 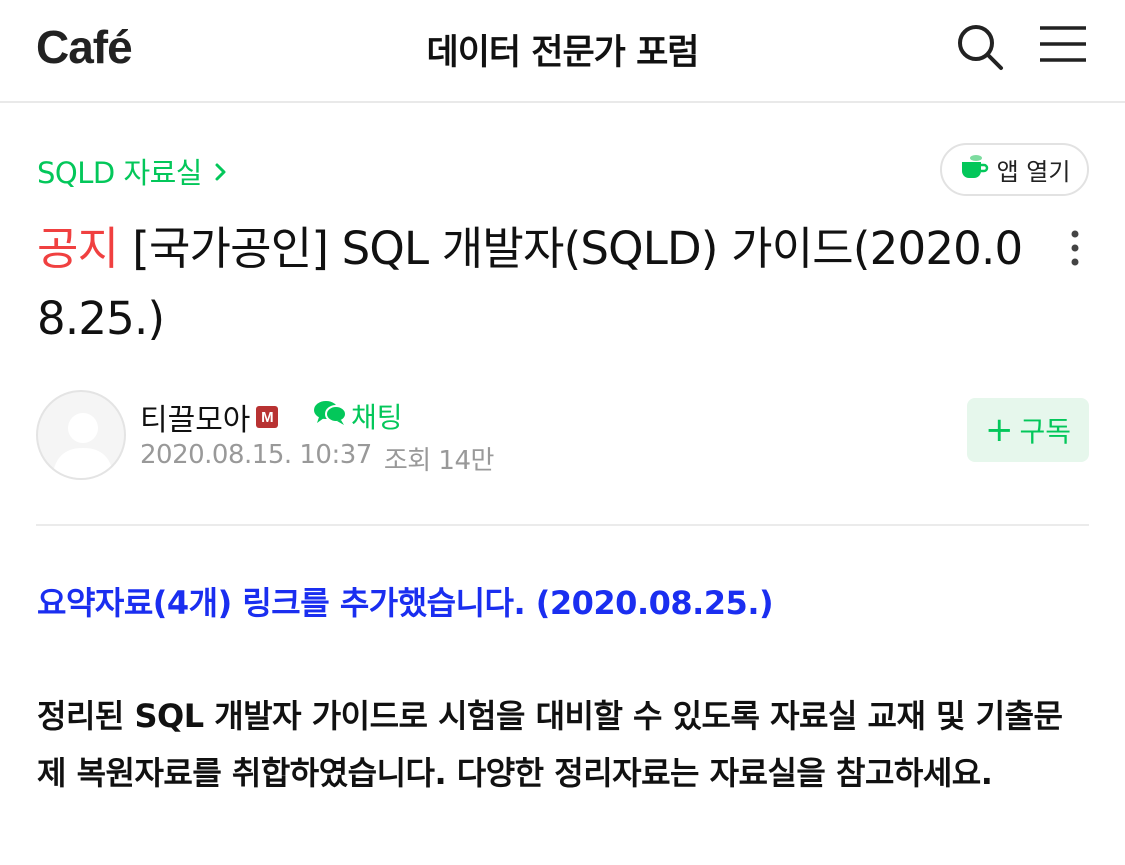 I want to click on author-name: 티끌모아 M, so click(x=209, y=417).